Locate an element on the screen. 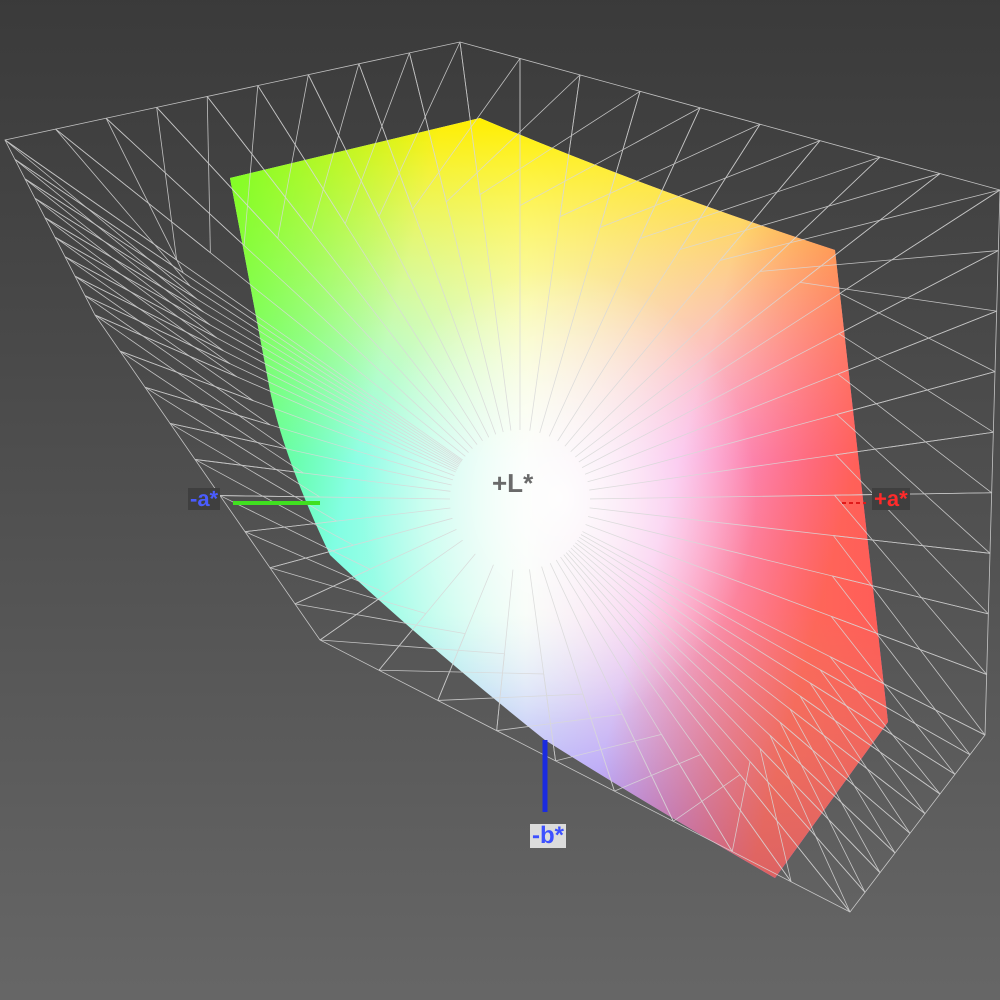  axis-label: +a* is located at coordinates (891, 499).